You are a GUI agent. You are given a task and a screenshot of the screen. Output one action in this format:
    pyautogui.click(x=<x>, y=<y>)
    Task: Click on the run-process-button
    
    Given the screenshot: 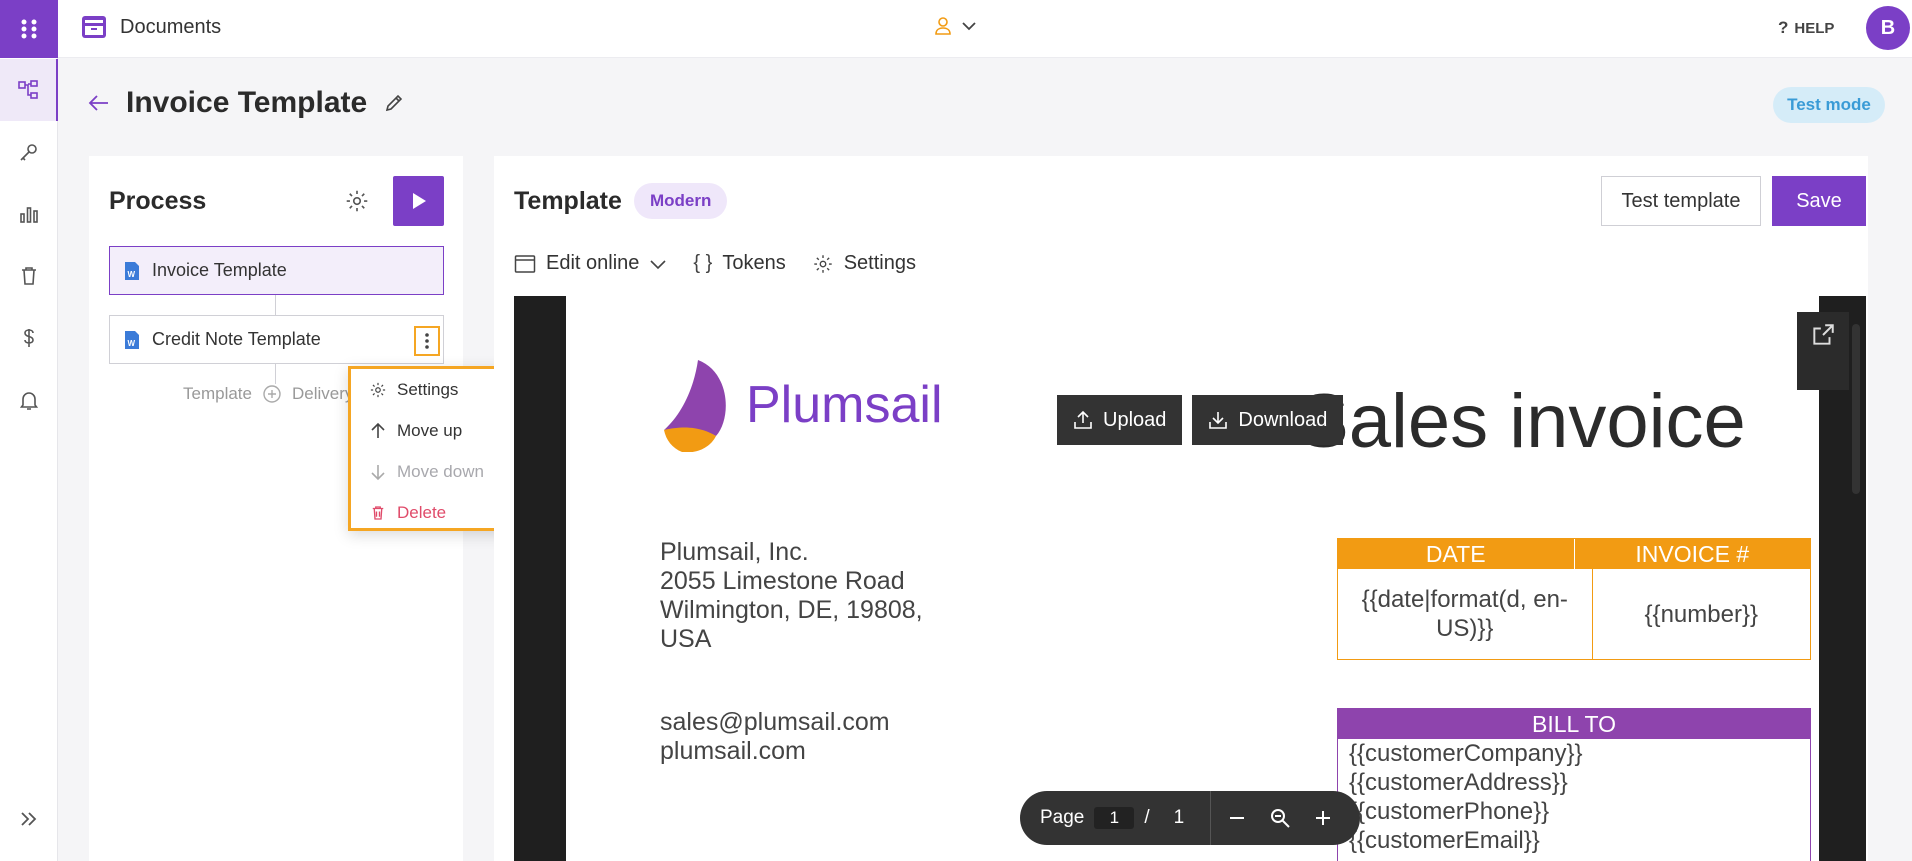 What is the action you would take?
    pyautogui.click(x=418, y=201)
    